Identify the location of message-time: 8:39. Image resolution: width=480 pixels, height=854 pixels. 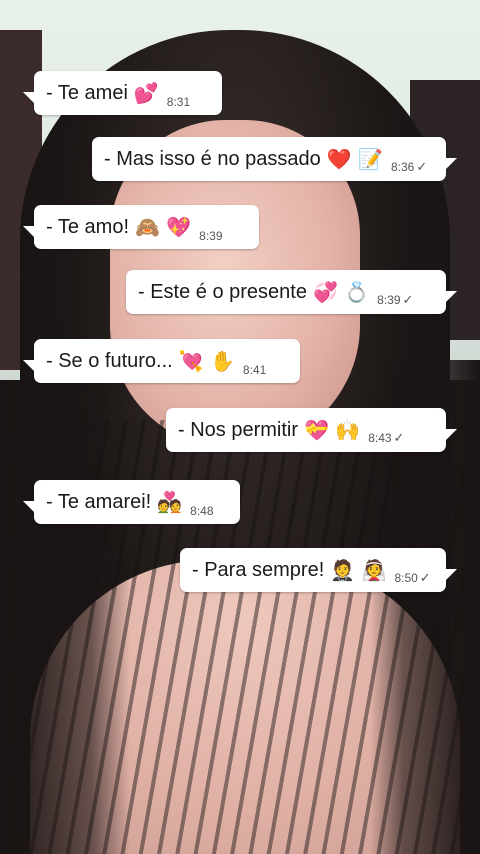
(211, 236).